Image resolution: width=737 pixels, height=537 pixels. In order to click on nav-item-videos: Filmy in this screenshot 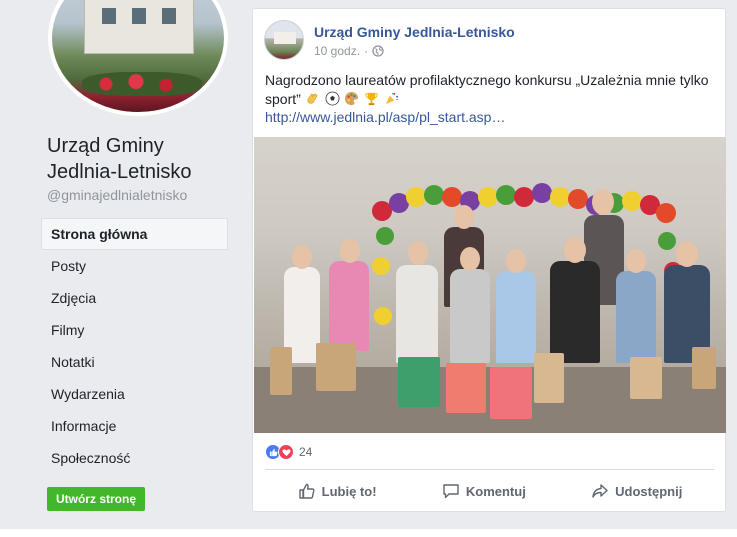, I will do `click(134, 330)`.